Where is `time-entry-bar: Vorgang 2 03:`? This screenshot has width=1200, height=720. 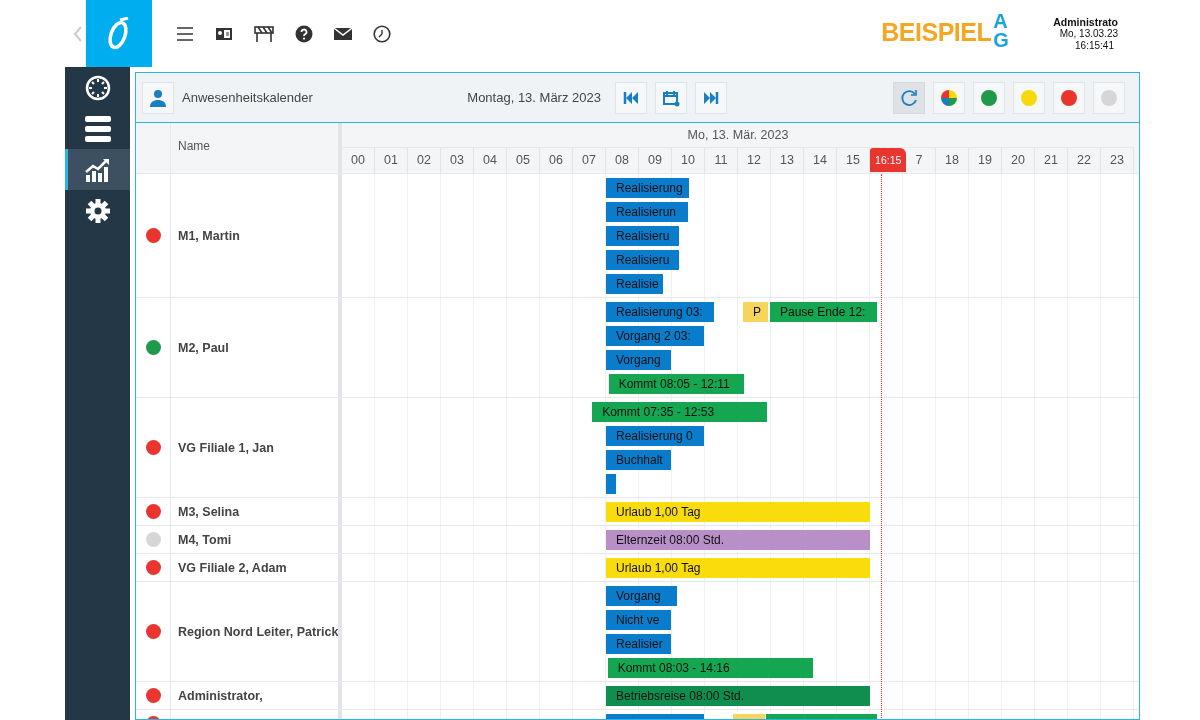 time-entry-bar: Vorgang 2 03: is located at coordinates (655, 336).